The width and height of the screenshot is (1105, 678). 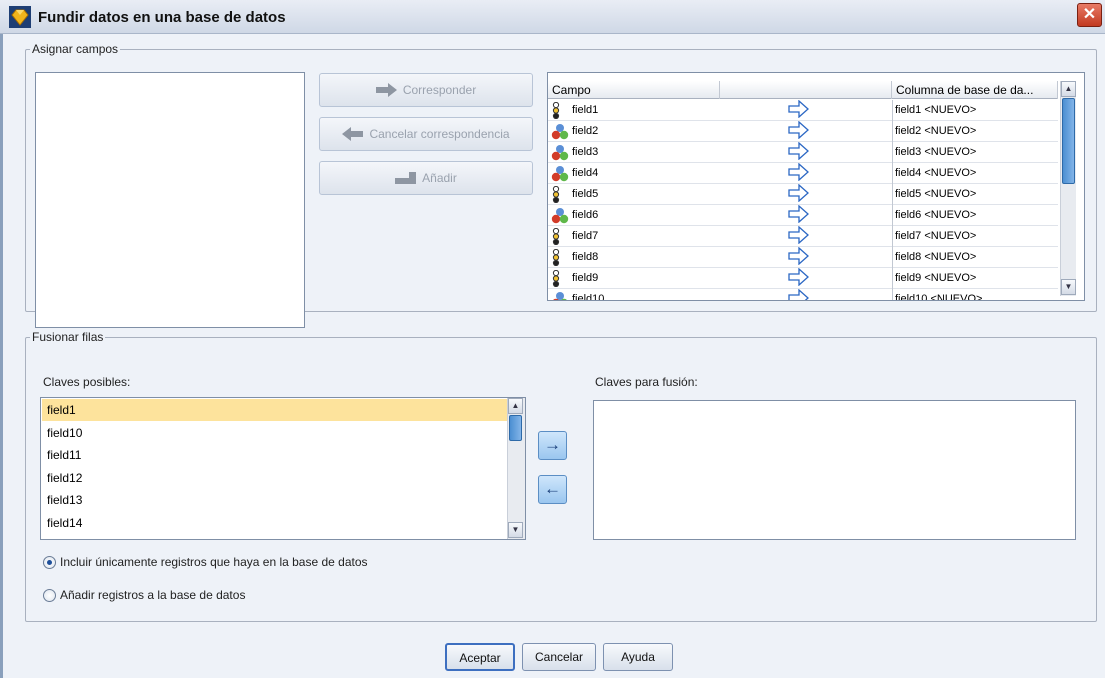 What do you see at coordinates (439, 134) in the screenshot?
I see `unmap-button-label: Cancelar correspondencia` at bounding box center [439, 134].